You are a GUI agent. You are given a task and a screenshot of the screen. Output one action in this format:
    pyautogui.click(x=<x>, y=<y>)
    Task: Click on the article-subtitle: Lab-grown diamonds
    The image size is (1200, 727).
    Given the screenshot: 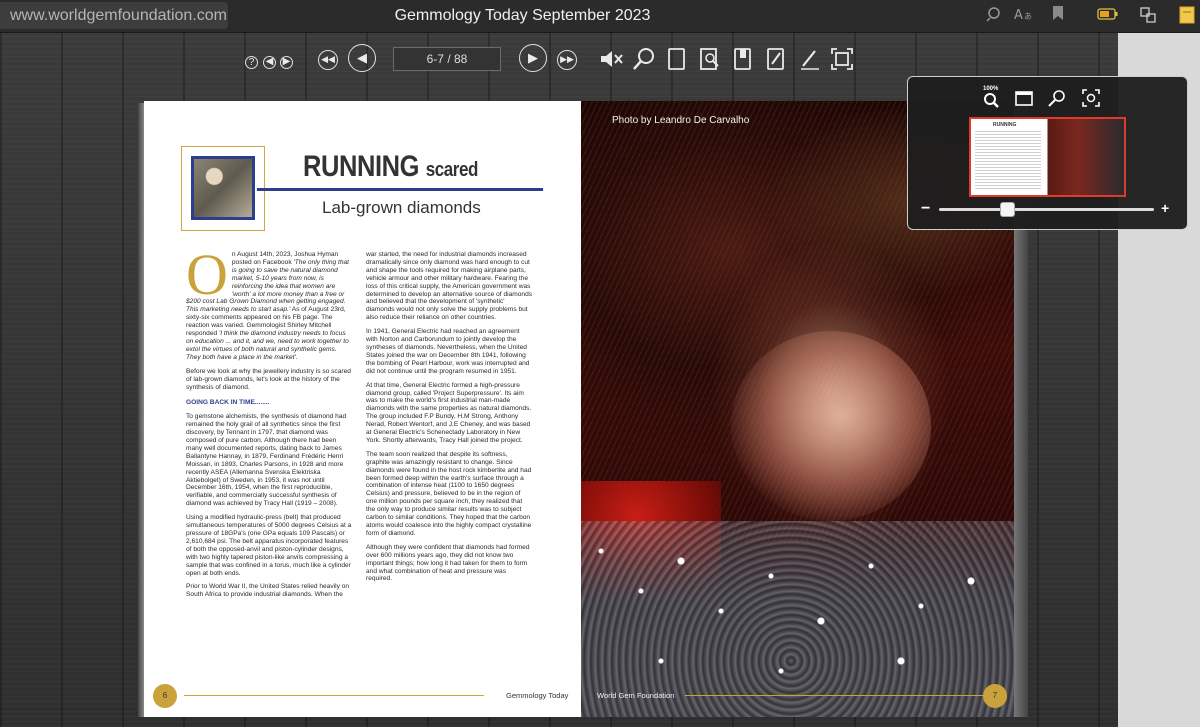 What is the action you would take?
    pyautogui.click(x=401, y=207)
    